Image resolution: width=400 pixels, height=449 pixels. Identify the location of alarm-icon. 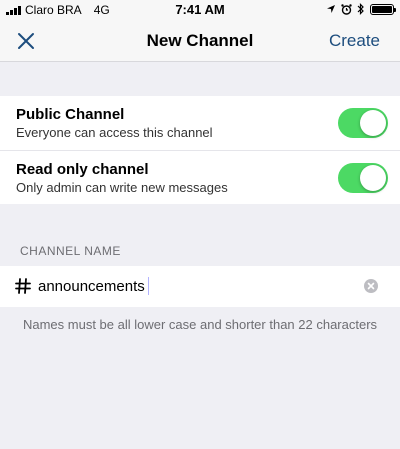
(346, 9).